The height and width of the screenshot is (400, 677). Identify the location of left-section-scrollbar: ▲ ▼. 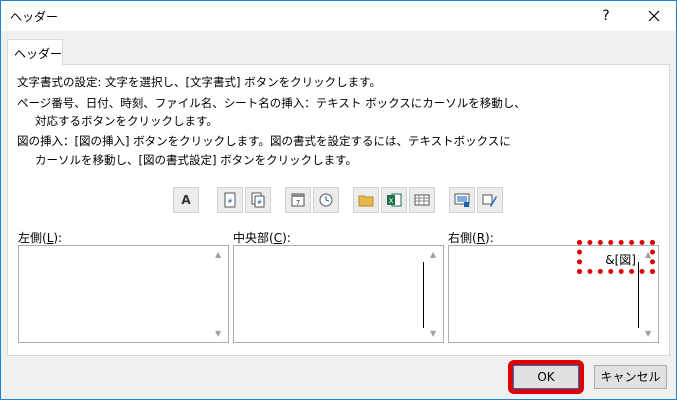
(219, 294).